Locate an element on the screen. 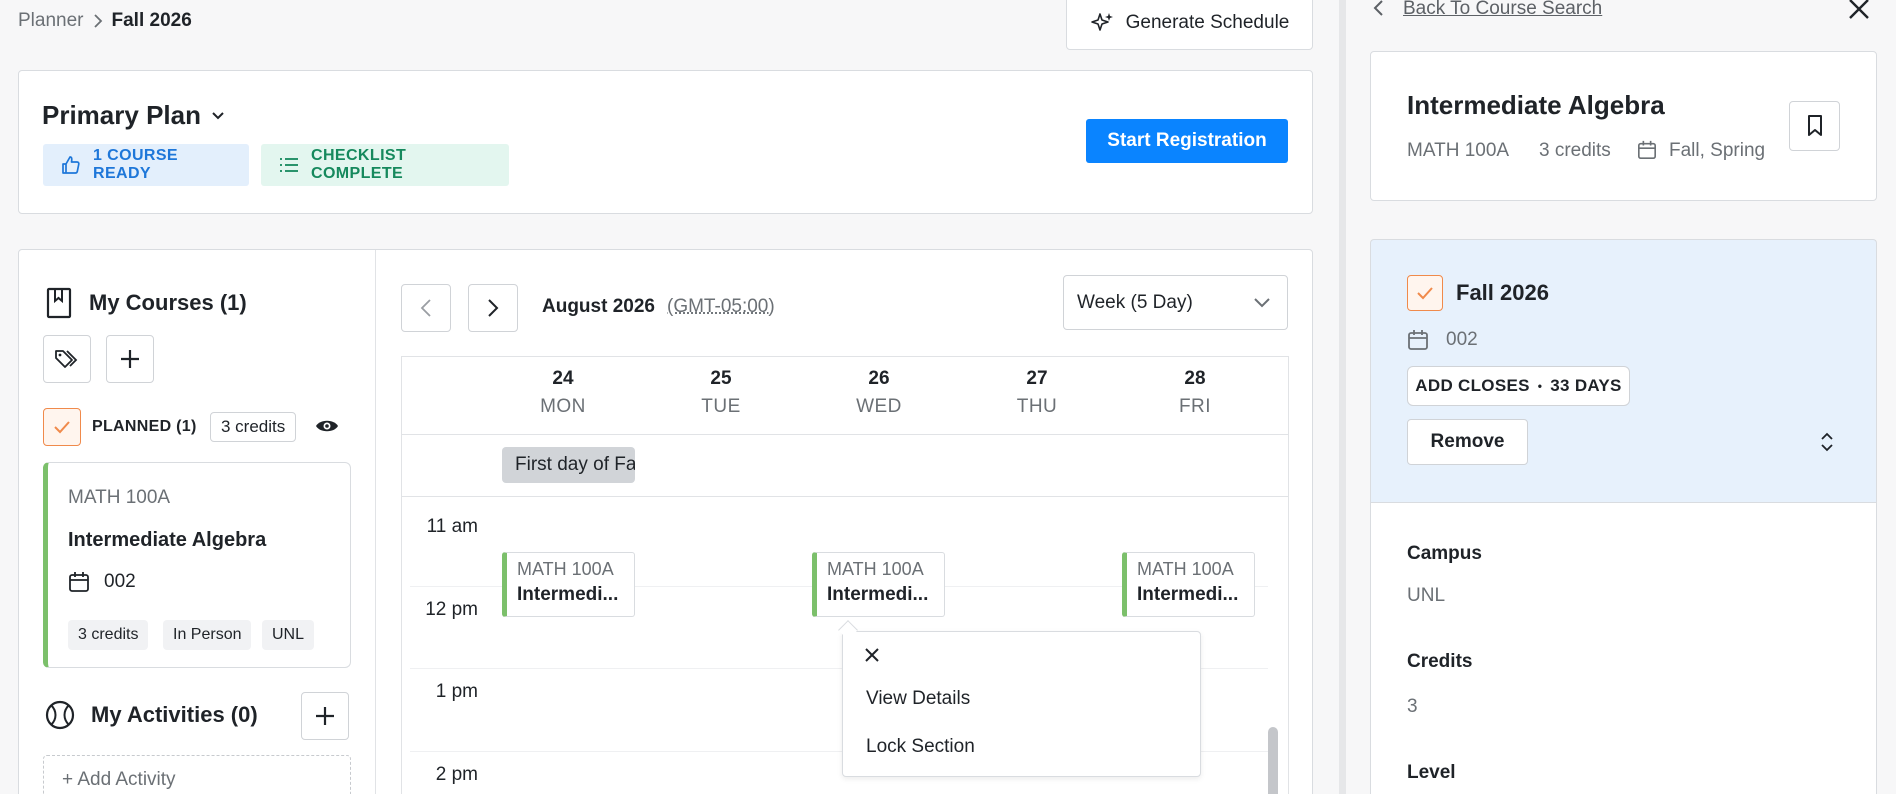 The width and height of the screenshot is (1896, 794). day-number: 28 is located at coordinates (1195, 379).